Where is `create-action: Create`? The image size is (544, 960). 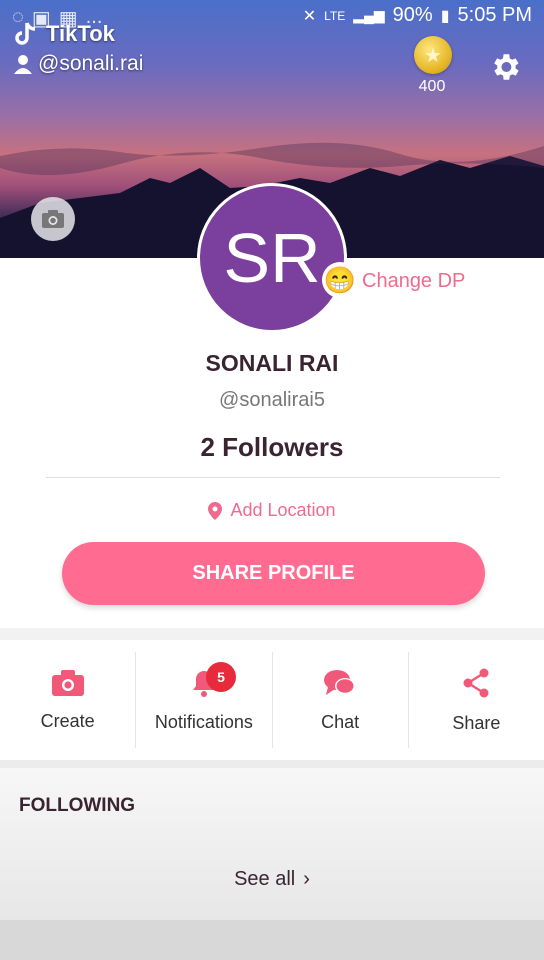 create-action: Create is located at coordinates (68, 700).